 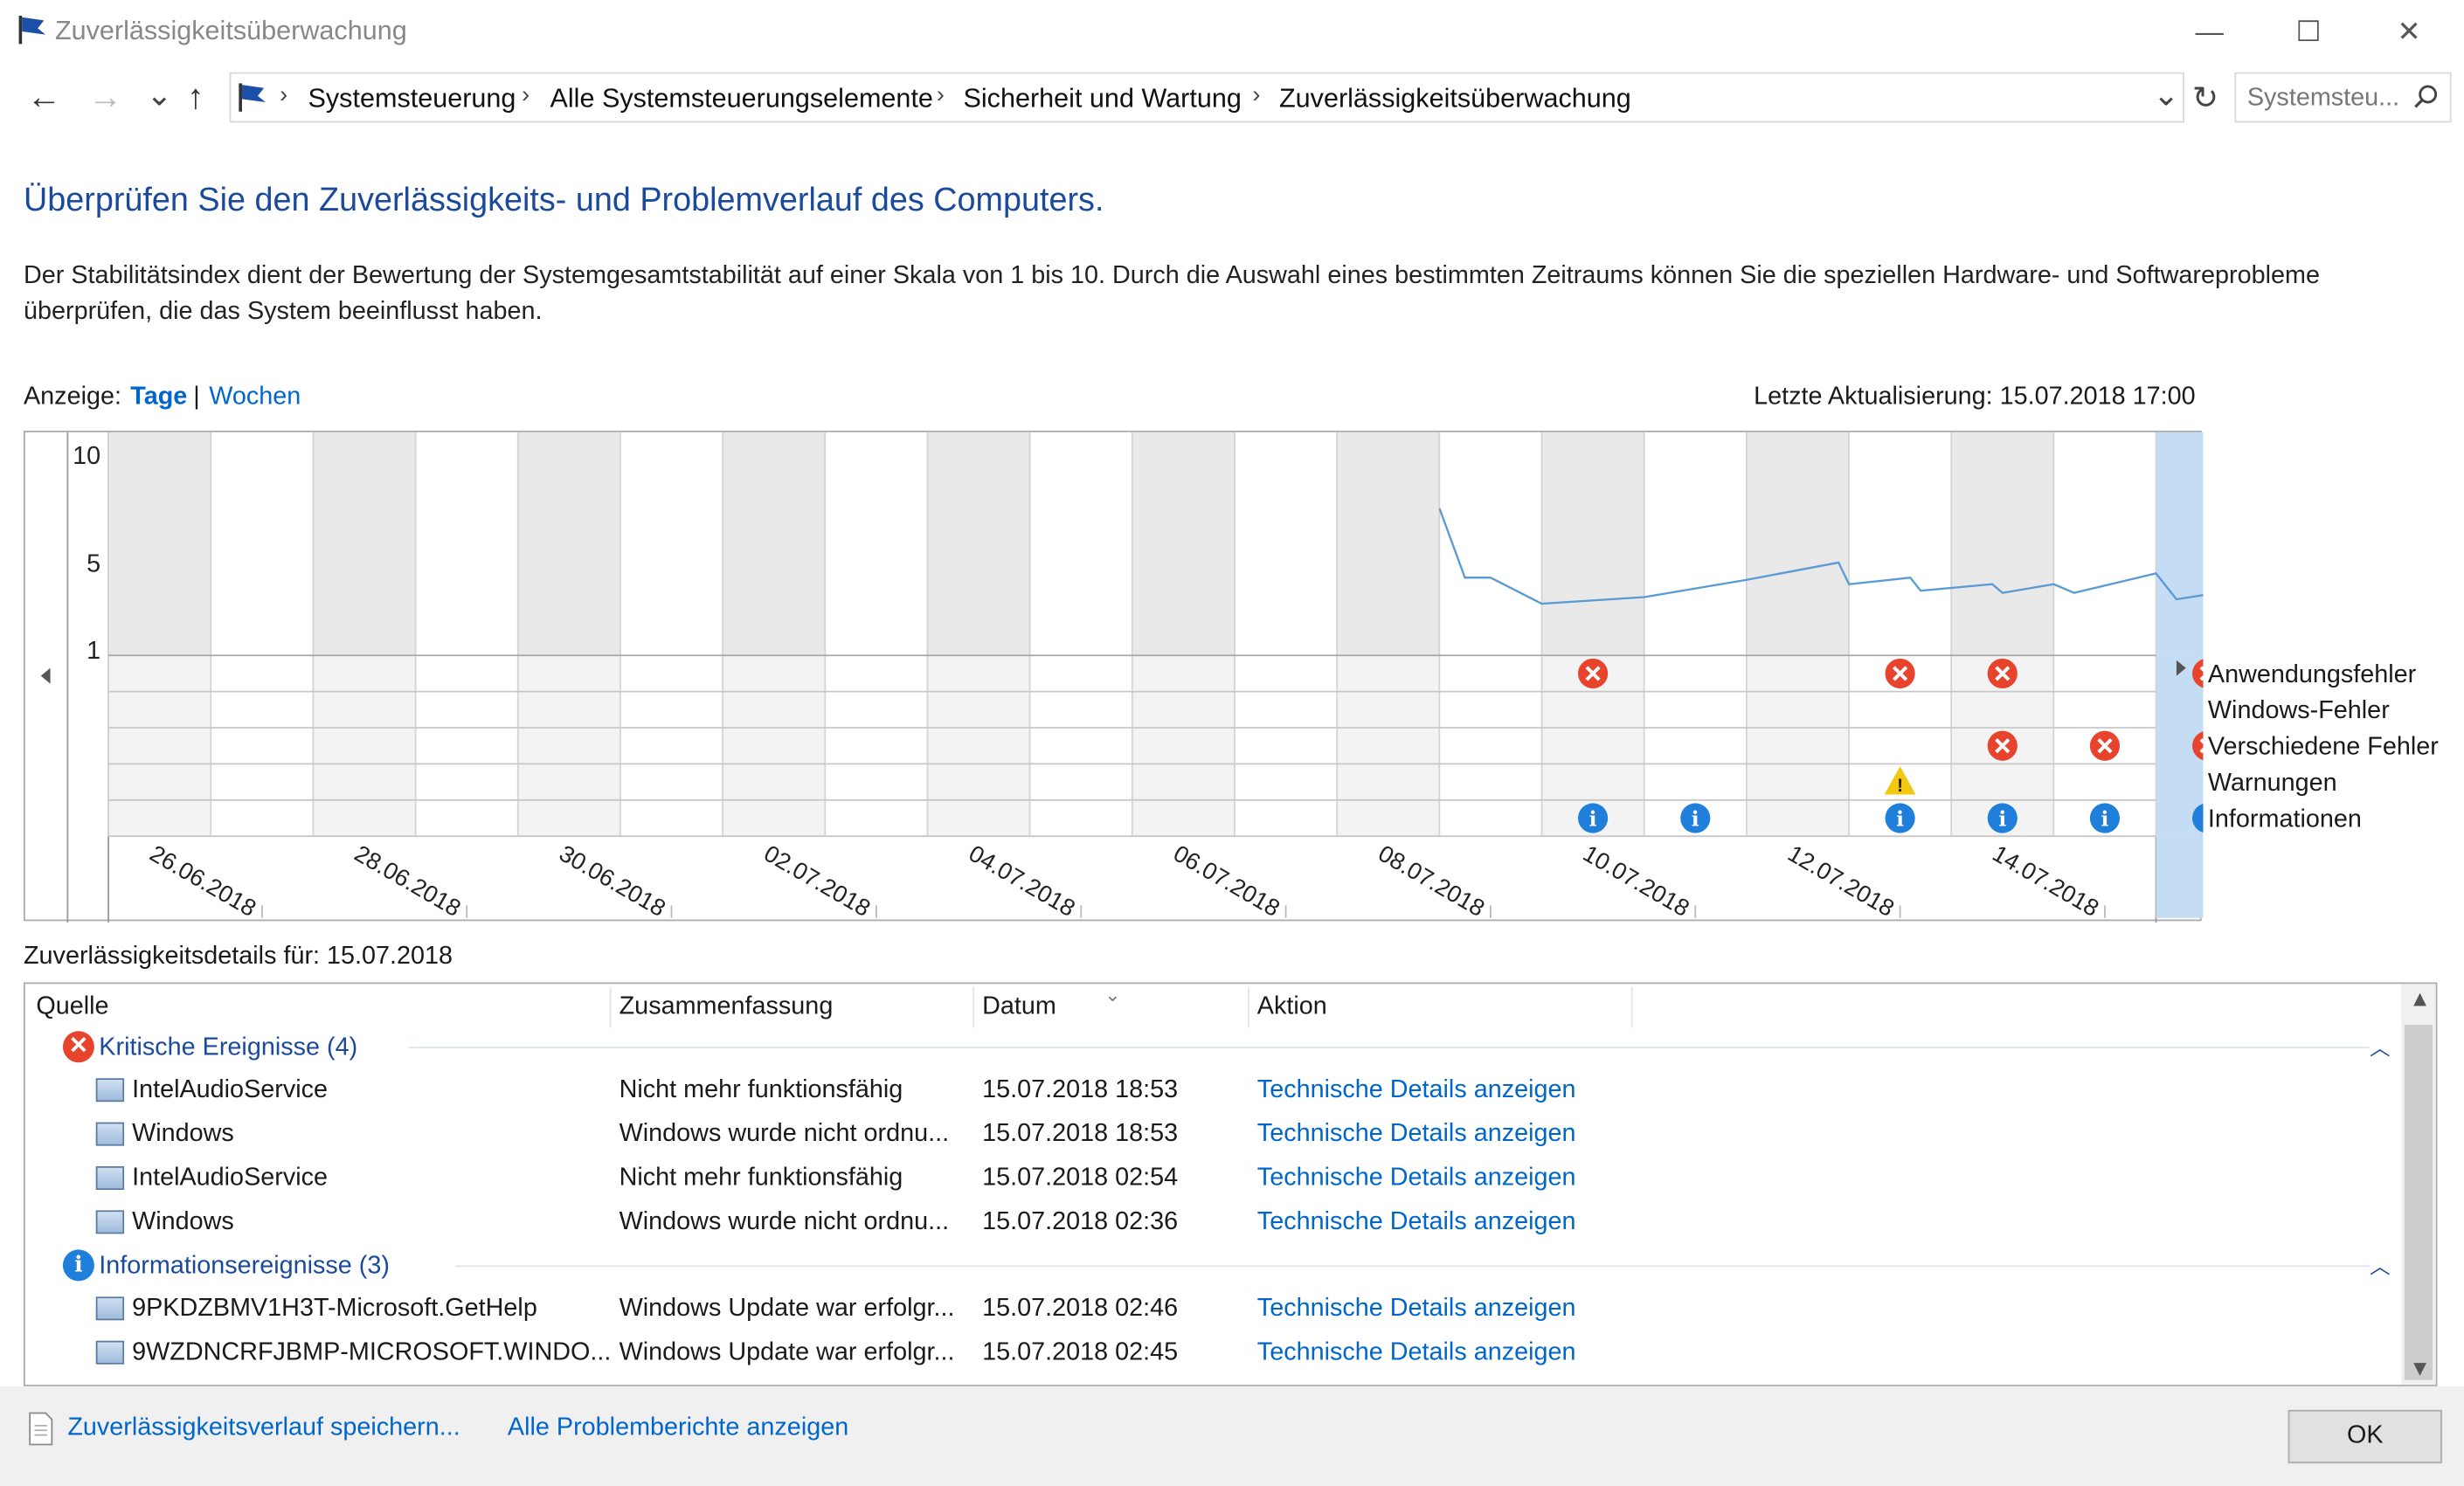 I want to click on row-date: 15.07.2018 02:46, so click(x=1080, y=1309).